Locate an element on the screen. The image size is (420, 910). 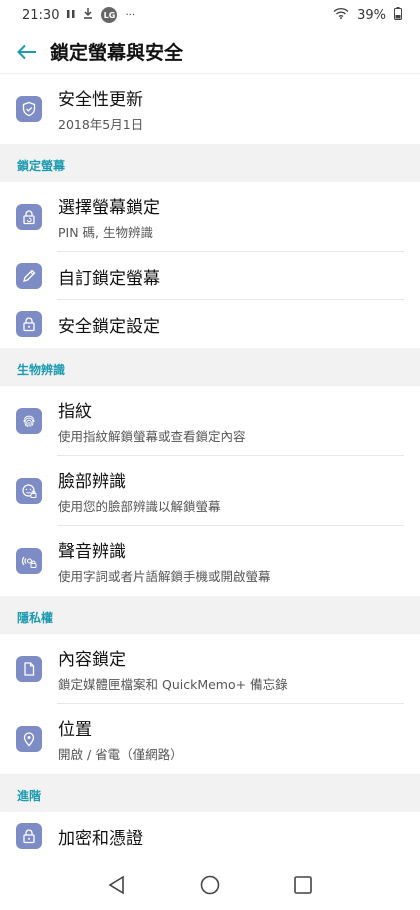
item-title: 加密和憑證 is located at coordinates (100, 838).